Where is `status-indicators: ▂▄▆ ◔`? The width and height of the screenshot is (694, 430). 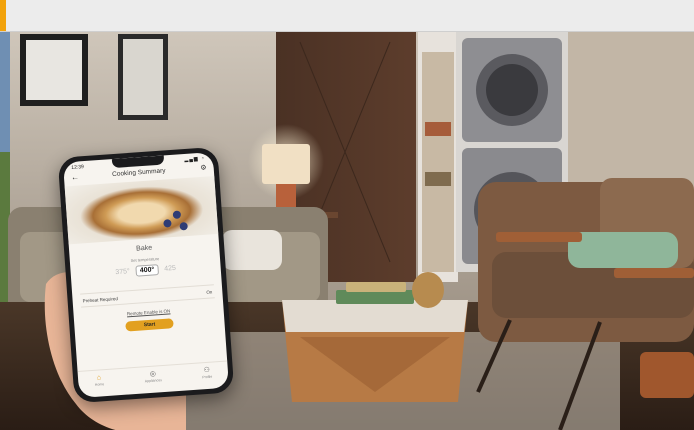
status-indicators: ▂▄▆ ◔ is located at coordinates (195, 159).